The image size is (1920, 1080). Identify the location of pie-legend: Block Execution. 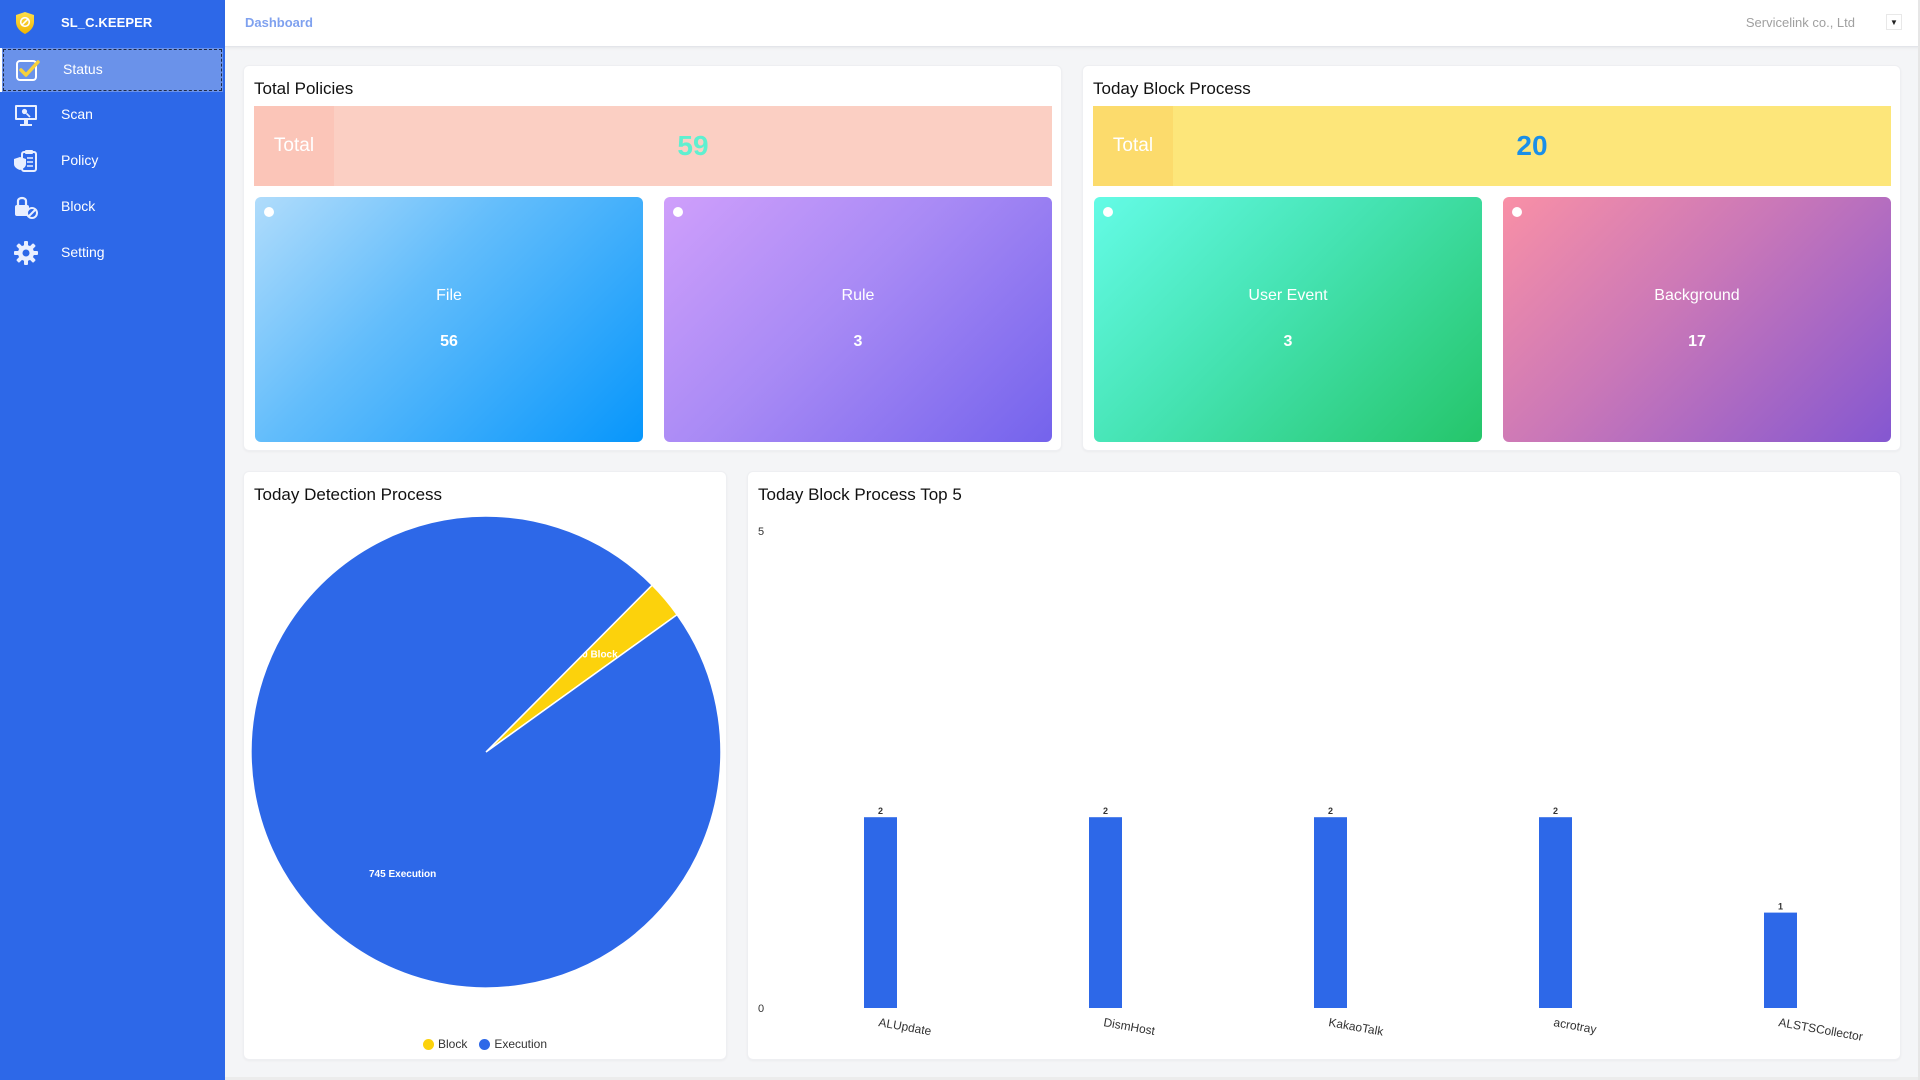
(485, 1044).